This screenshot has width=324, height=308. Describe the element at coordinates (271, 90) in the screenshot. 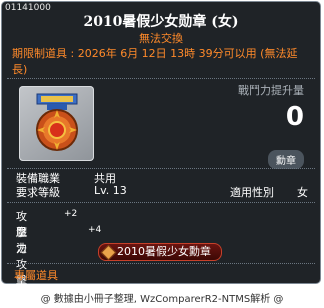

I see `combat-power-label: 戰鬥力提升量` at that location.